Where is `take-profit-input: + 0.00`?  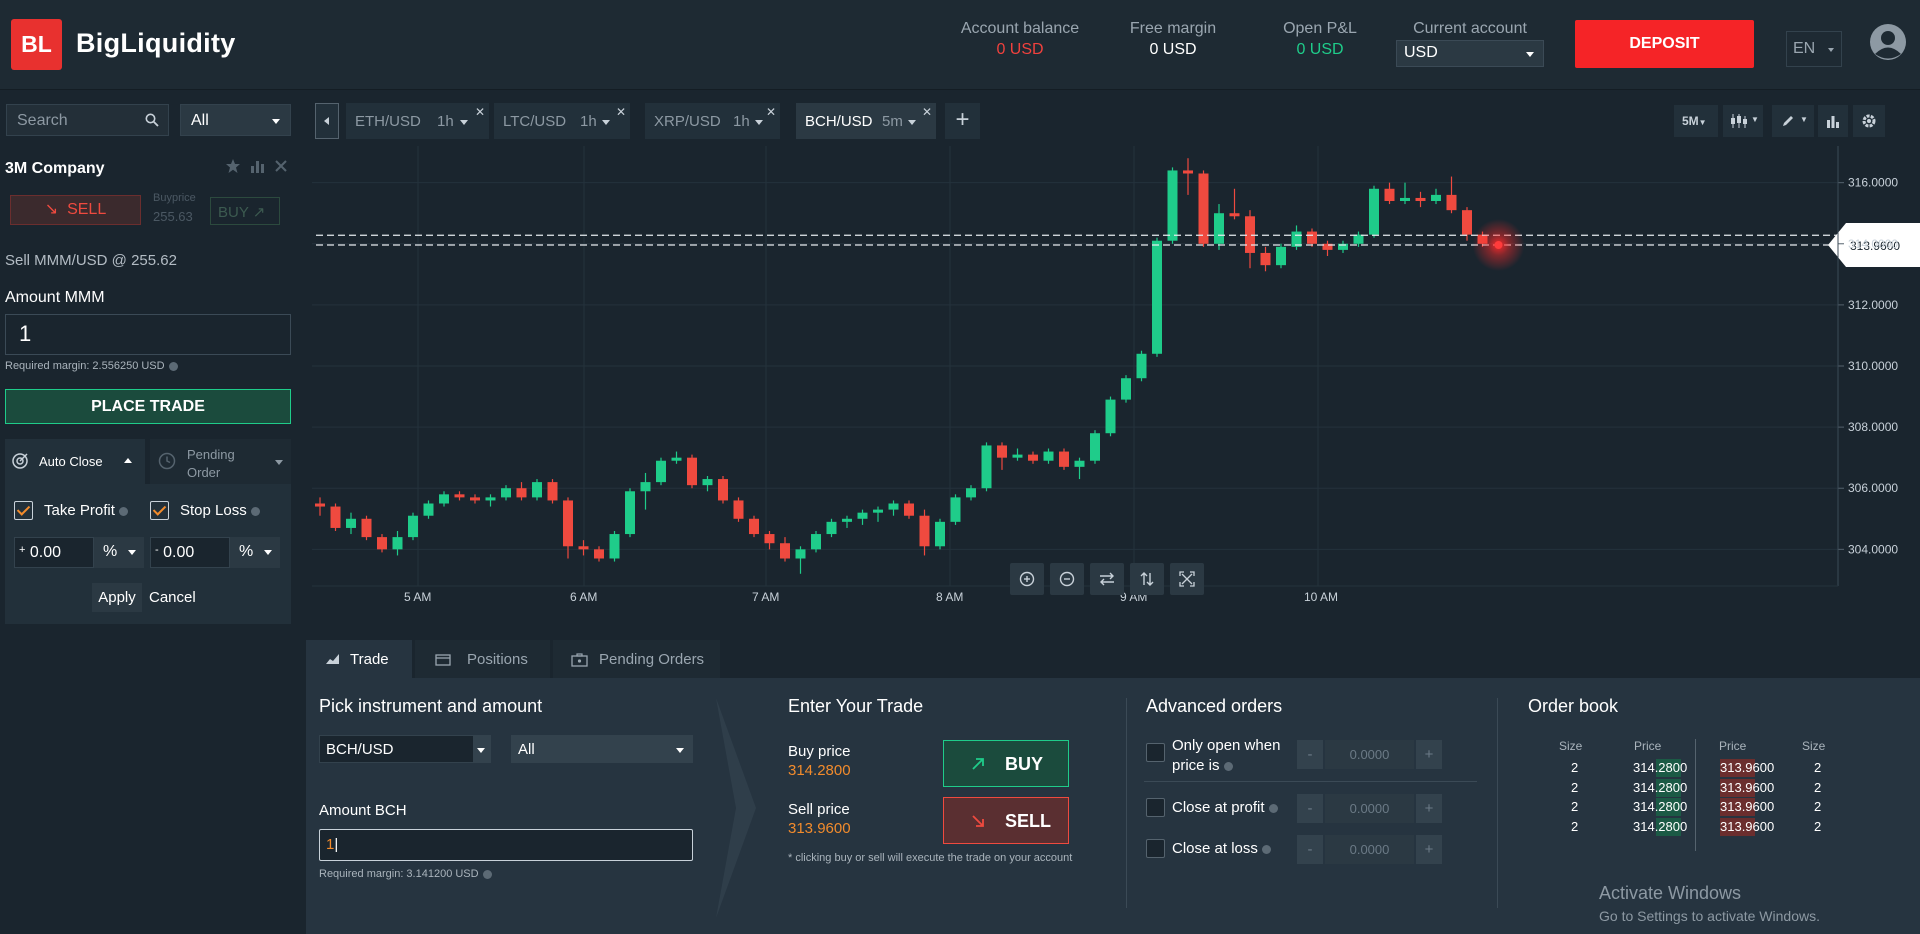 take-profit-input: + 0.00 is located at coordinates (54, 552).